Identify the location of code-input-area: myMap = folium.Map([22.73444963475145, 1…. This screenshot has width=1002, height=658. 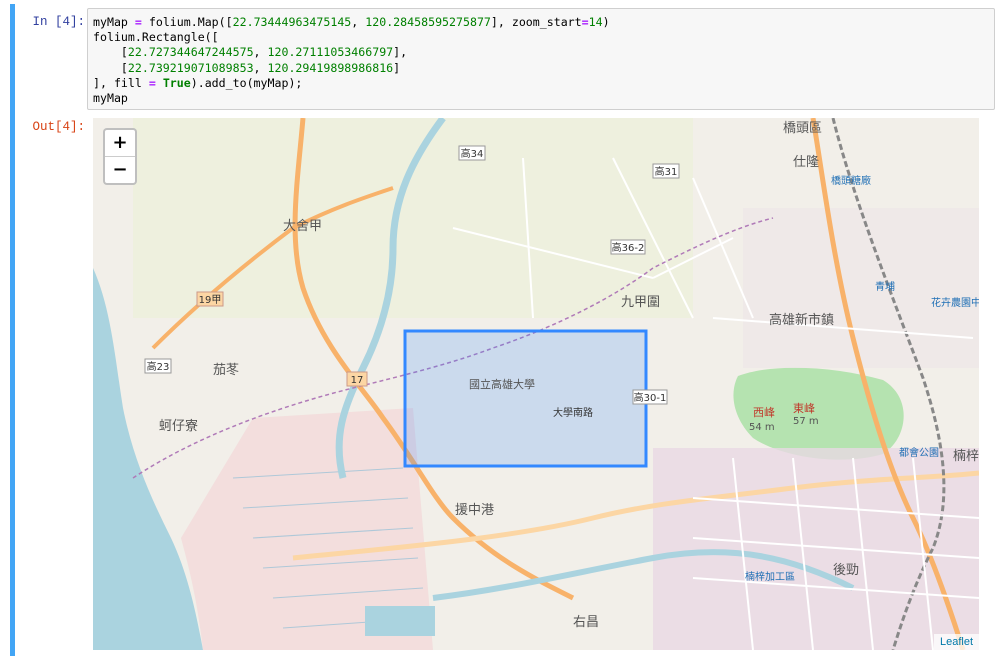
(541, 59).